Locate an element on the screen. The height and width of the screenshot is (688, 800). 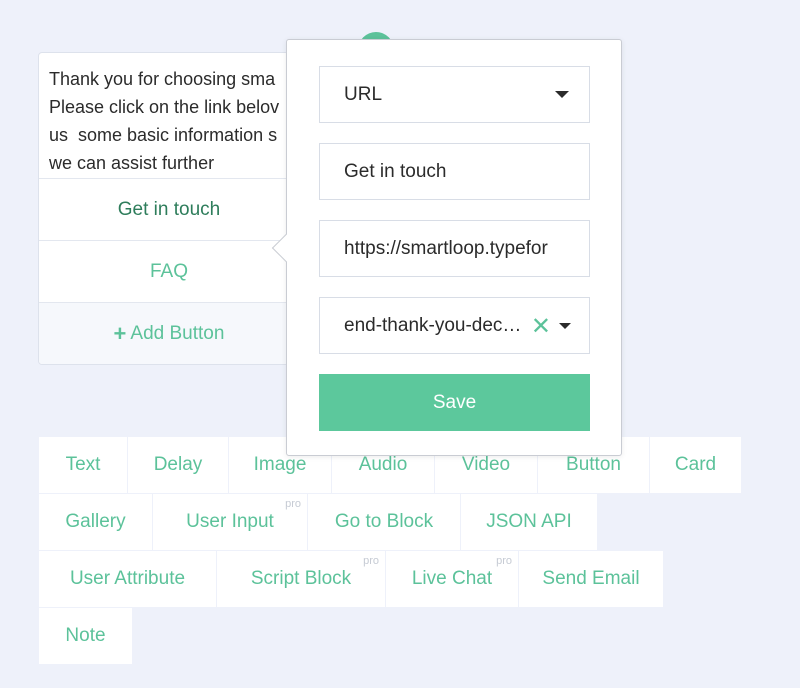
chip-label: Send Email is located at coordinates (591, 578).